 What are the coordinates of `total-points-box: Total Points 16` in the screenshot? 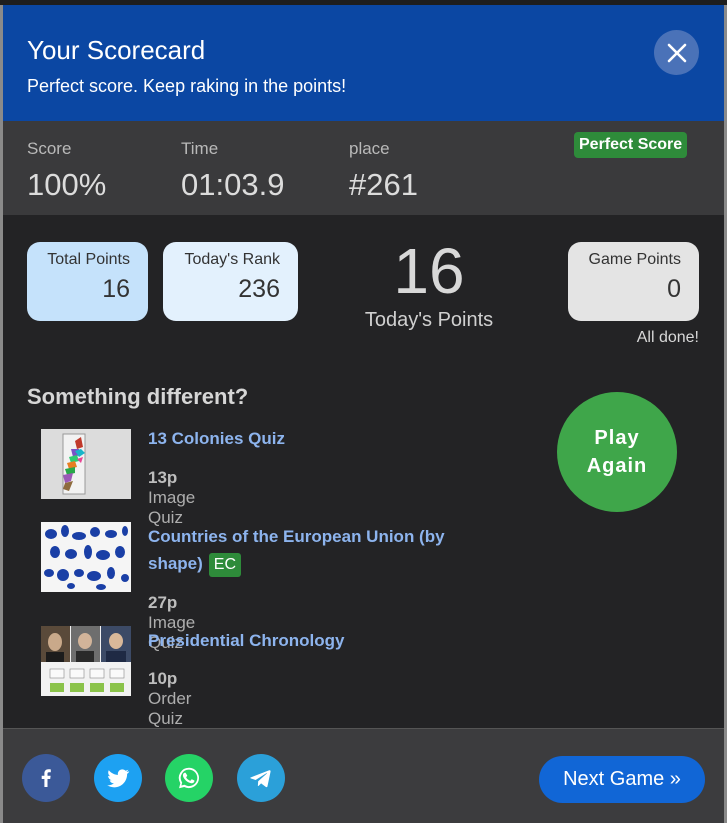 It's located at (87, 281).